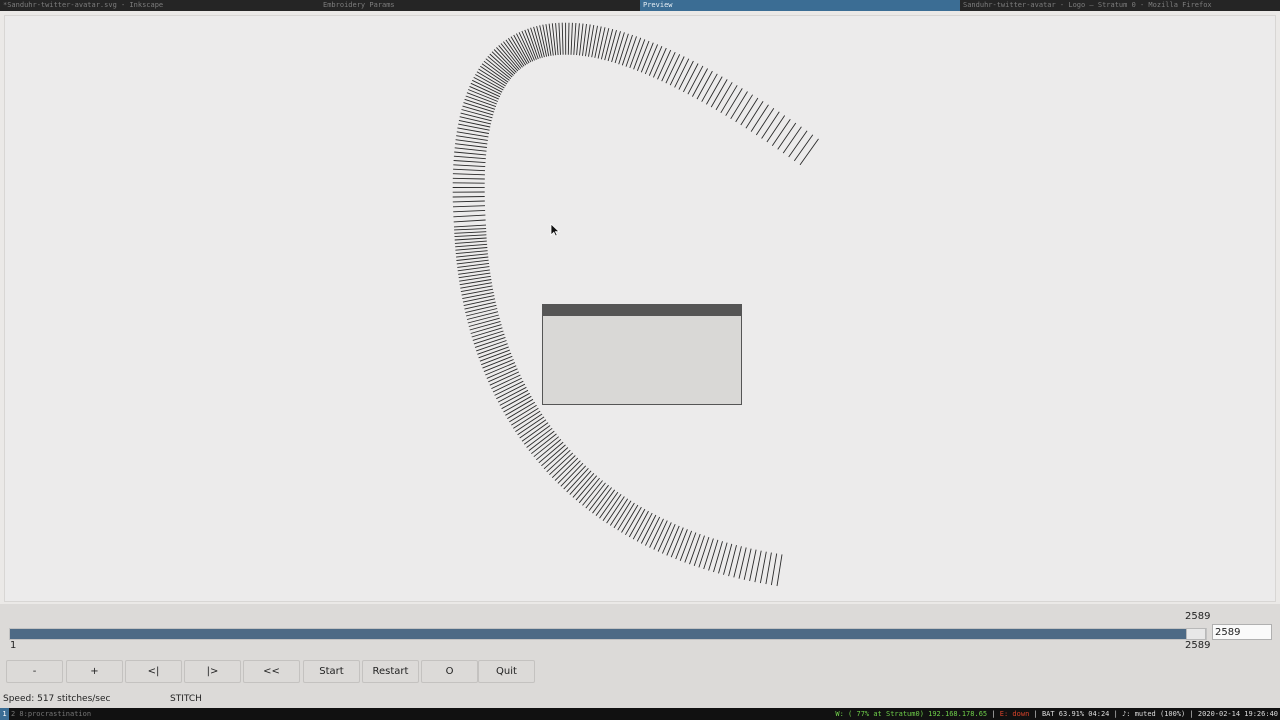  I want to click on window-tab-embroidery-params: Embroidery Params, so click(480, 5).